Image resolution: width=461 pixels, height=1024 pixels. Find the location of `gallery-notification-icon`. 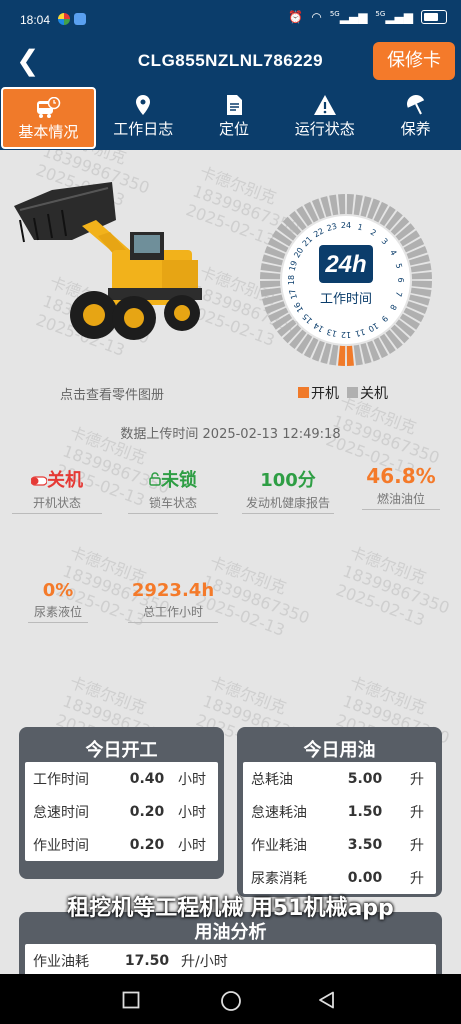

gallery-notification-icon is located at coordinates (80, 19).